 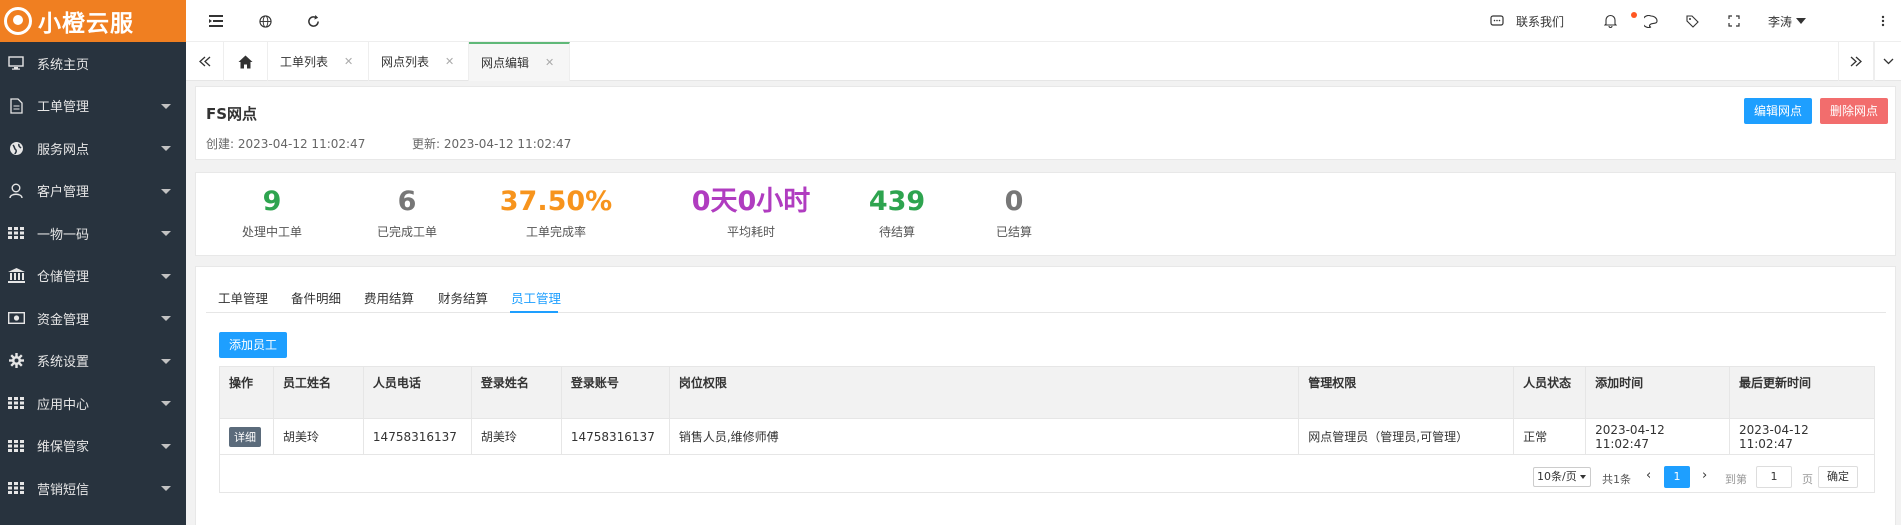 What do you see at coordinates (1648, 475) in the screenshot?
I see `prev-page-chevron-left-icon: ‹` at bounding box center [1648, 475].